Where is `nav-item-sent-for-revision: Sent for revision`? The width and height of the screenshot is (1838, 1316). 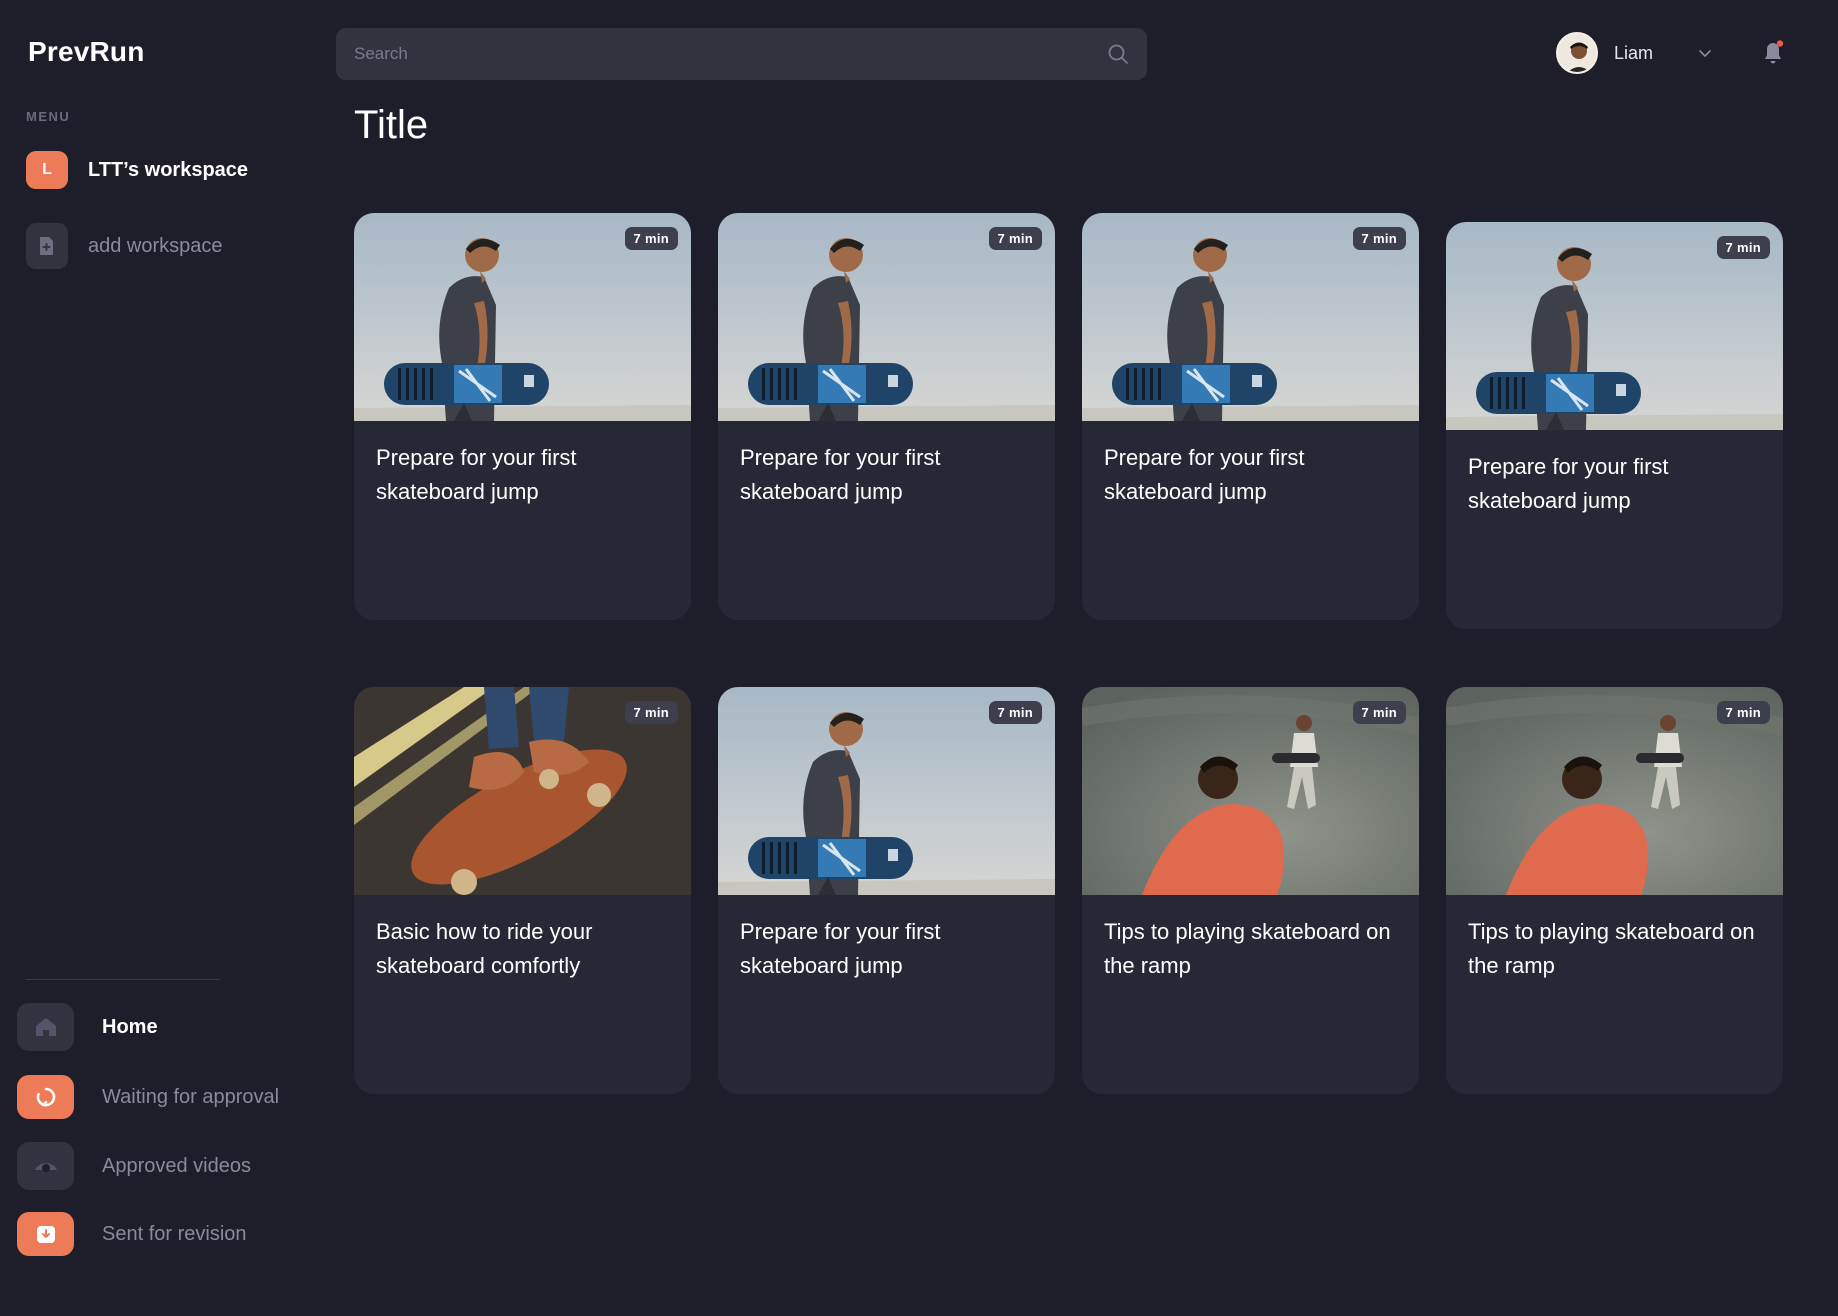
nav-item-sent-for-revision: Sent for revision is located at coordinates (132, 1234).